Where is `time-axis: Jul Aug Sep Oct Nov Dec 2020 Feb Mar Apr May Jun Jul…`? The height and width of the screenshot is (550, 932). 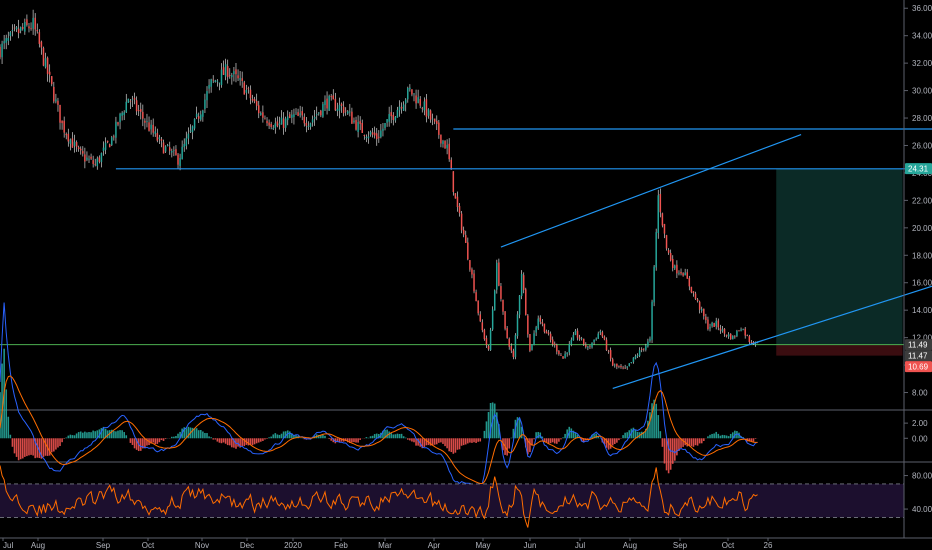
time-axis: Jul Aug Sep Oct Nov Dec 2020 Feb Mar Apr May Jun Jul… is located at coordinates (466, 543).